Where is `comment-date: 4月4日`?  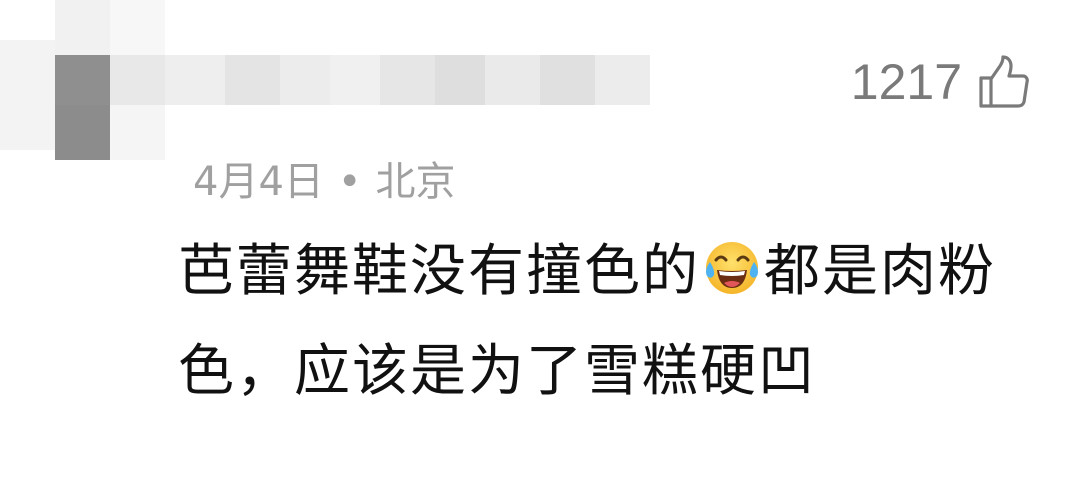
comment-date: 4月4日 is located at coordinates (258, 182).